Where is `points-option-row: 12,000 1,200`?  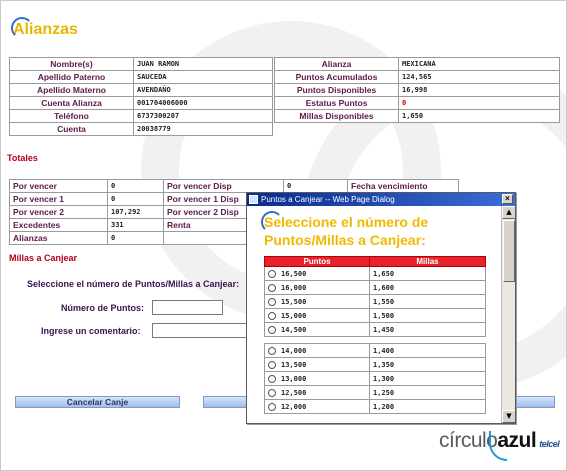
points-option-row: 12,000 1,200 is located at coordinates (375, 406).